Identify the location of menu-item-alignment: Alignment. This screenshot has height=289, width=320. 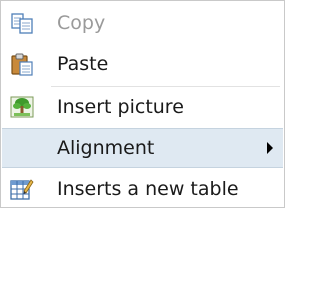
(142, 148).